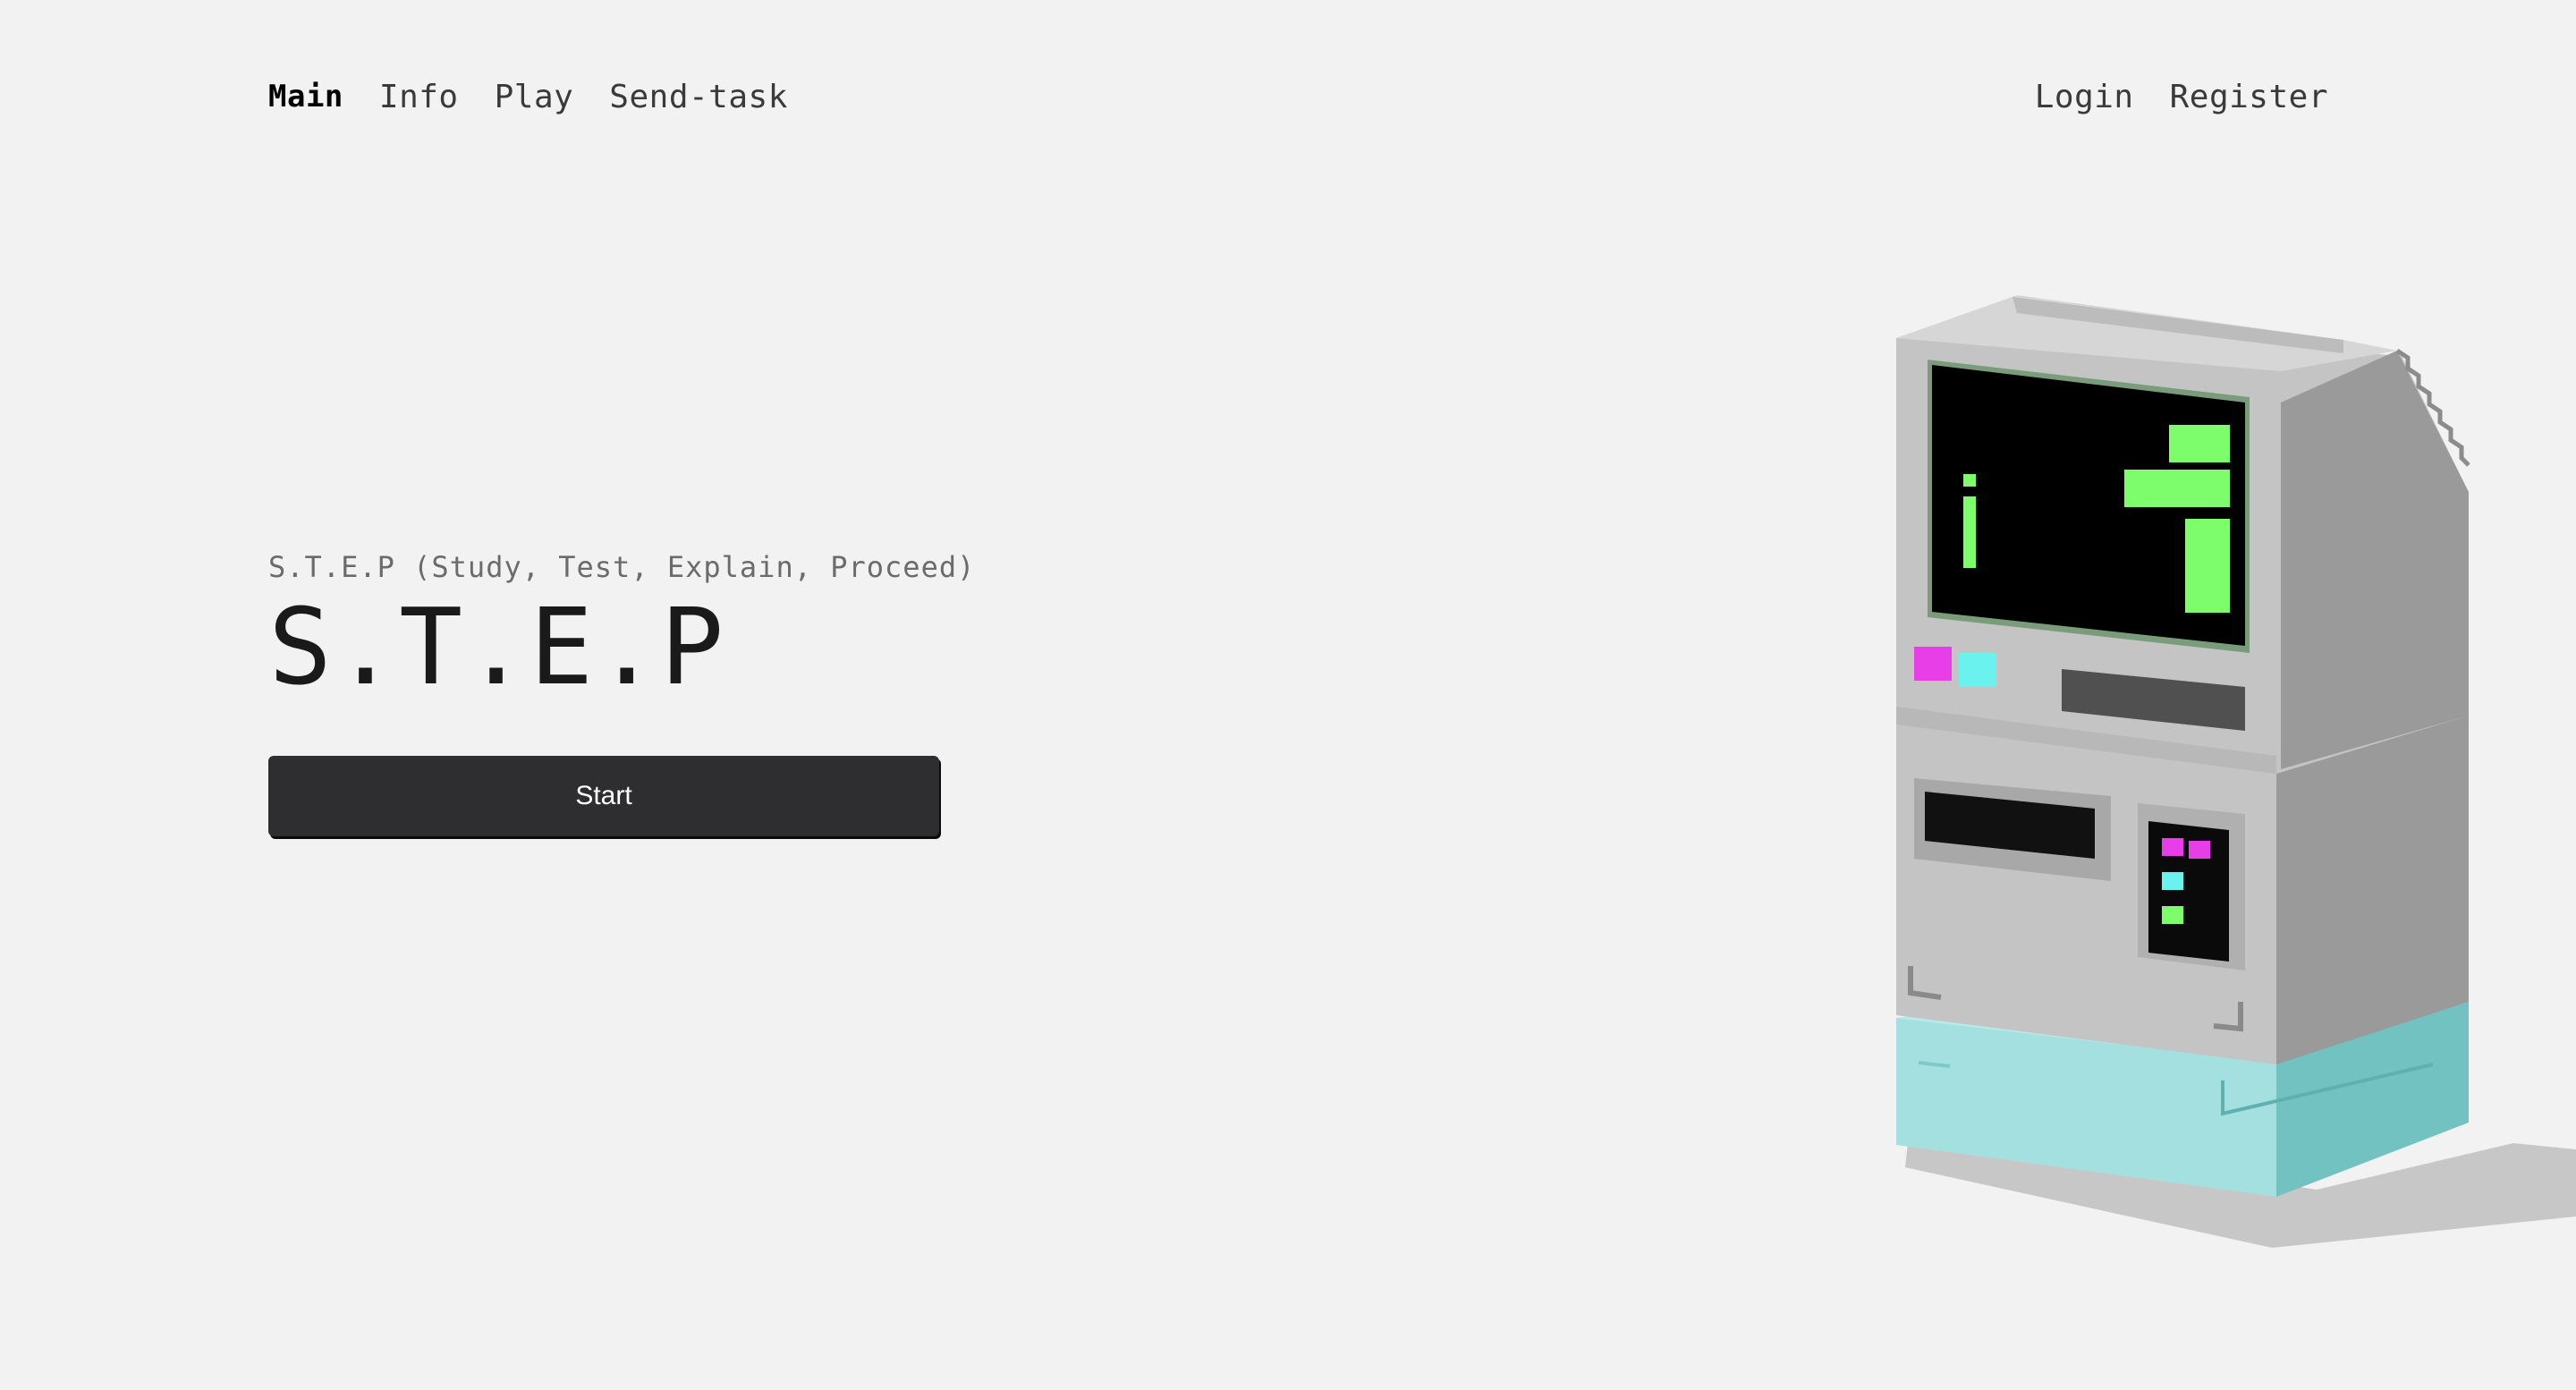  Describe the element at coordinates (2084, 97) in the screenshot. I see `login-link: Login` at that location.